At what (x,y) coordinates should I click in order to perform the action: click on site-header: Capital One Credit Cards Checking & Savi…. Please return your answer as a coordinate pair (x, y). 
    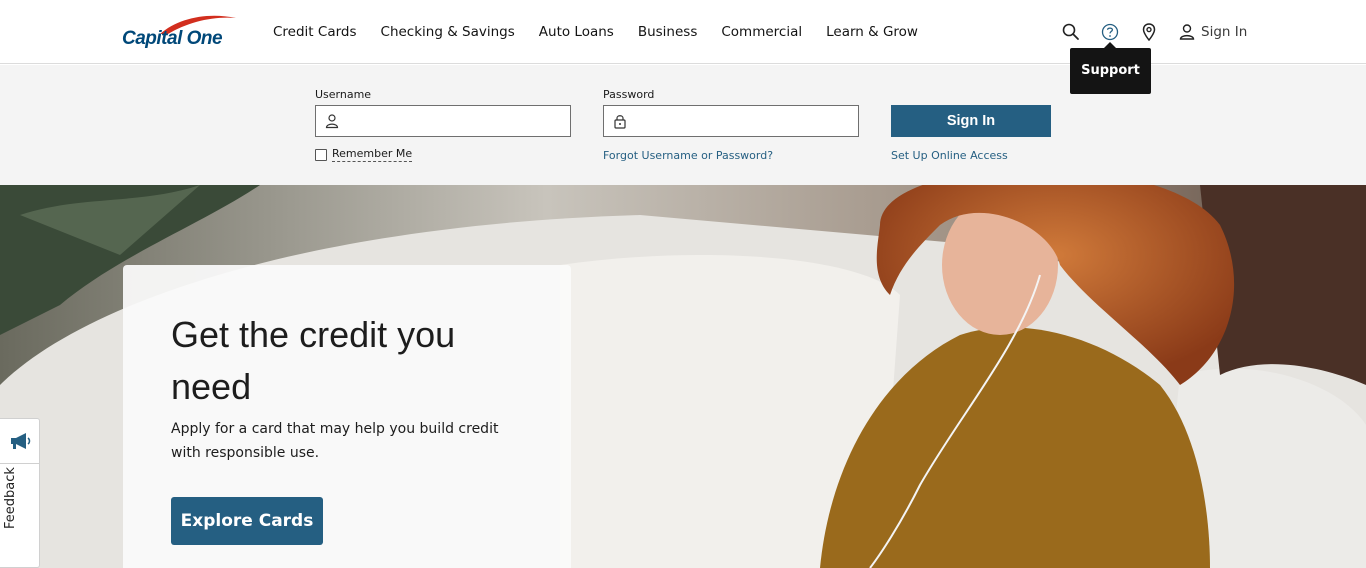
    Looking at the image, I should click on (683, 32).